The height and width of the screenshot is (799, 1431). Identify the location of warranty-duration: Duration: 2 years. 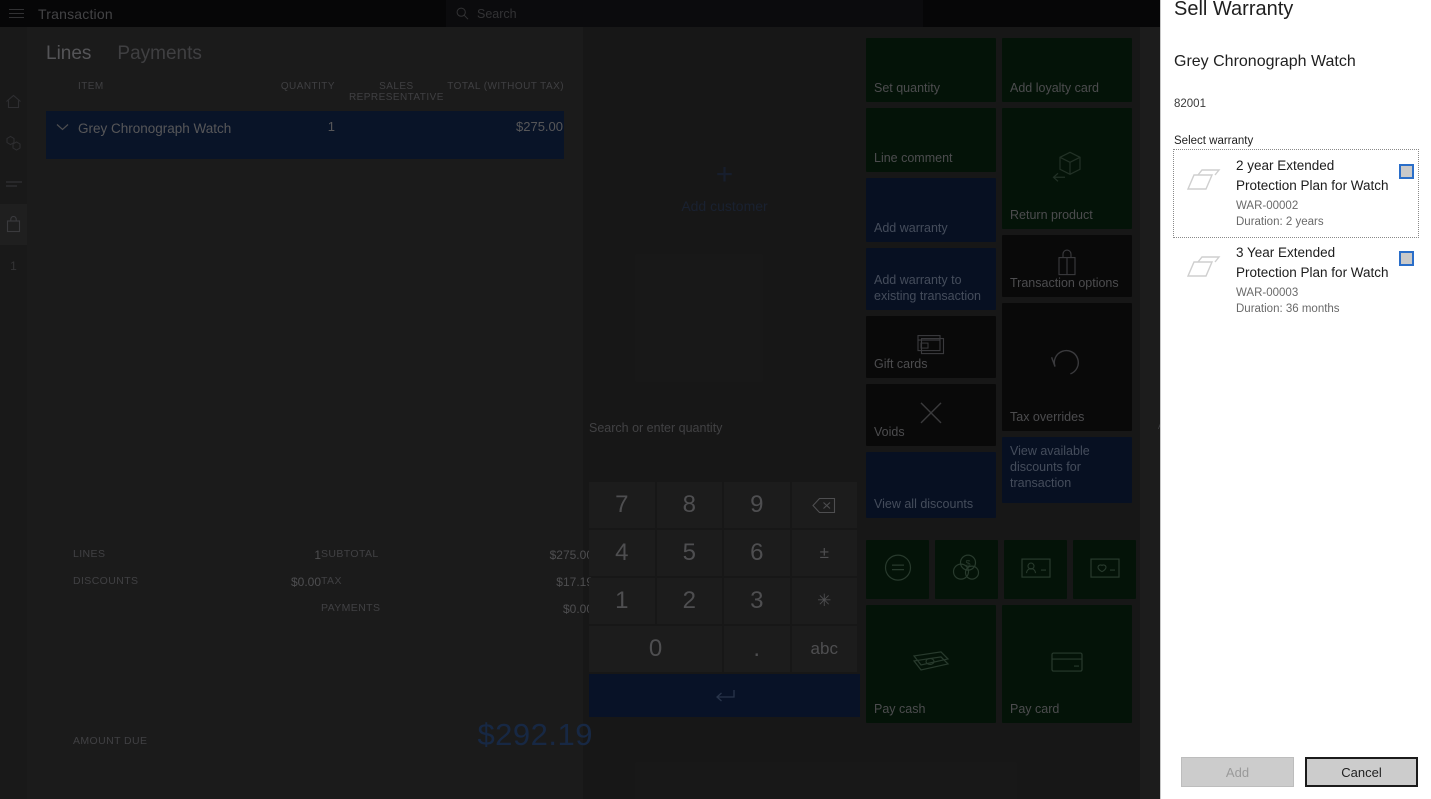
(1280, 222).